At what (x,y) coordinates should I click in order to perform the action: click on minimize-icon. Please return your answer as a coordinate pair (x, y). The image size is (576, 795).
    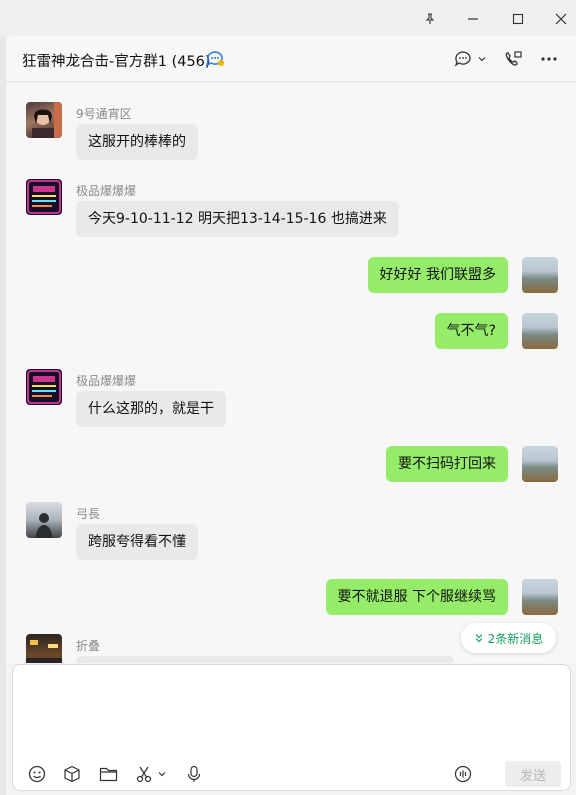
    Looking at the image, I should click on (473, 19).